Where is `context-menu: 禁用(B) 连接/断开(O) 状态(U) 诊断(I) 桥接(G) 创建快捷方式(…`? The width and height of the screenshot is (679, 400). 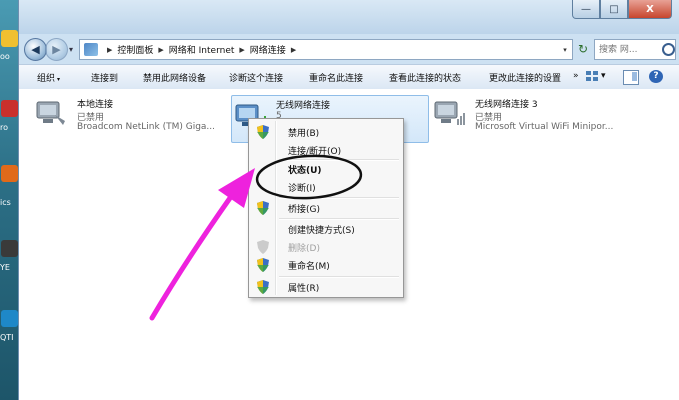 context-menu: 禁用(B) 连接/断开(O) 状态(U) 诊断(I) 桥接(G) 创建快捷方式(… is located at coordinates (326, 208).